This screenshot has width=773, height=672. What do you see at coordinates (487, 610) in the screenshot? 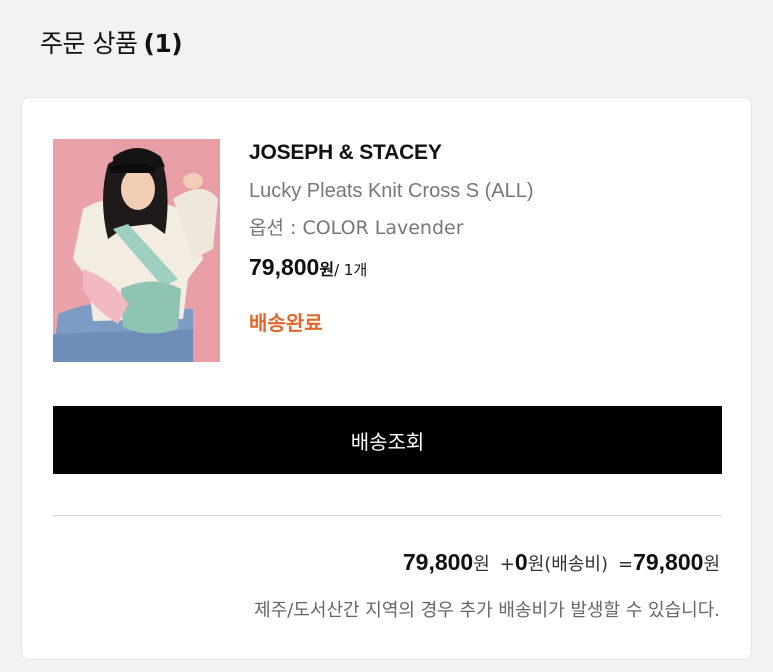
I see `shipping-notice: 제주/도서산간 지역의 경우 추가 배송비가 발생할 수 있습니다.` at bounding box center [487, 610].